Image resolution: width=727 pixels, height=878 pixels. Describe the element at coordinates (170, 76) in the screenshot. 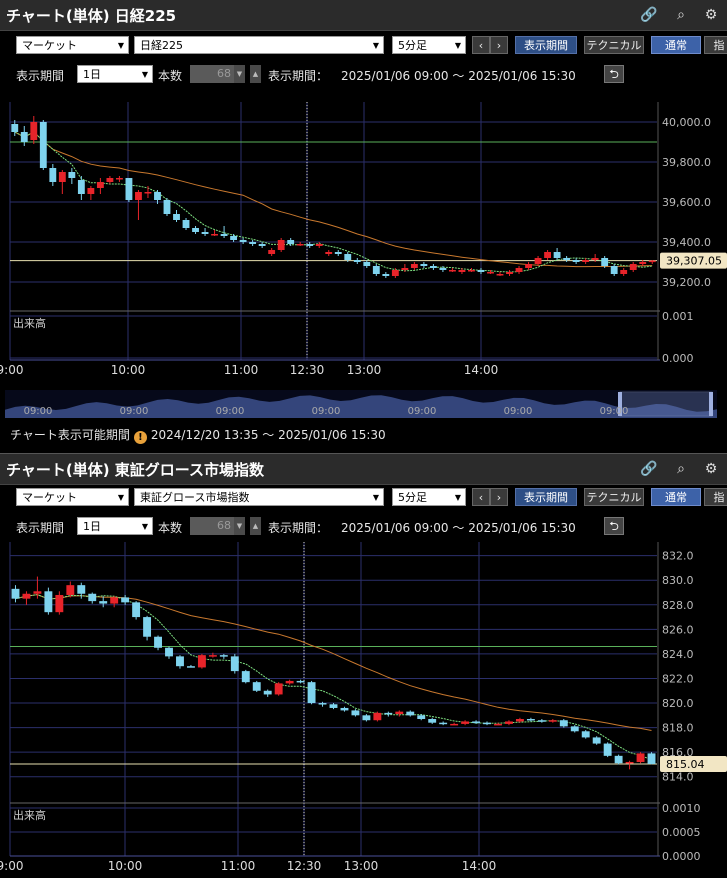

I see `count-label: 本数` at that location.